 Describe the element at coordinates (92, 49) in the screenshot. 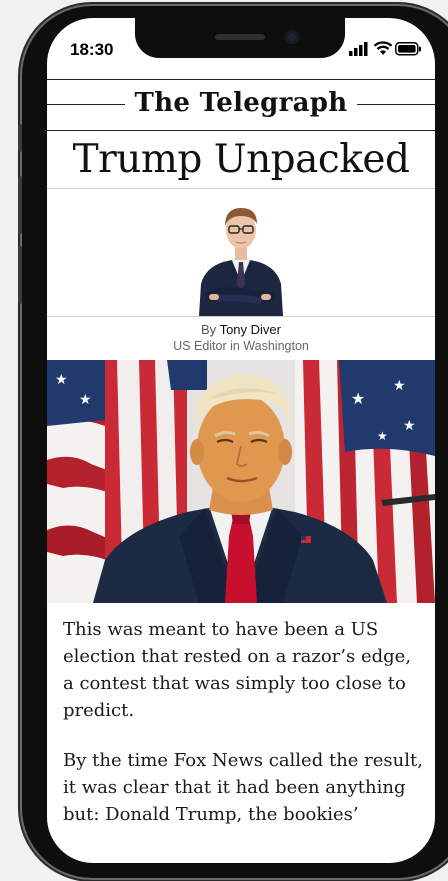

I see `status-time: 18:30` at that location.